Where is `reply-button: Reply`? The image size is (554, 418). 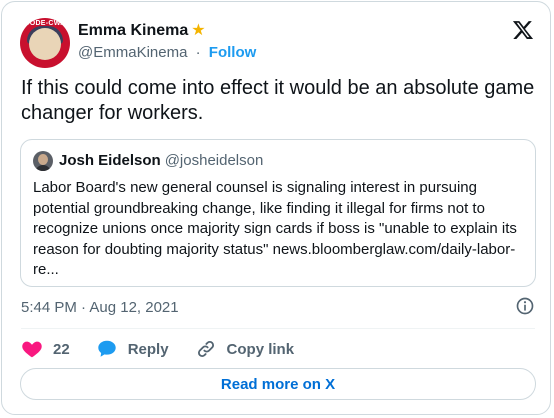 reply-button: Reply is located at coordinates (132, 349).